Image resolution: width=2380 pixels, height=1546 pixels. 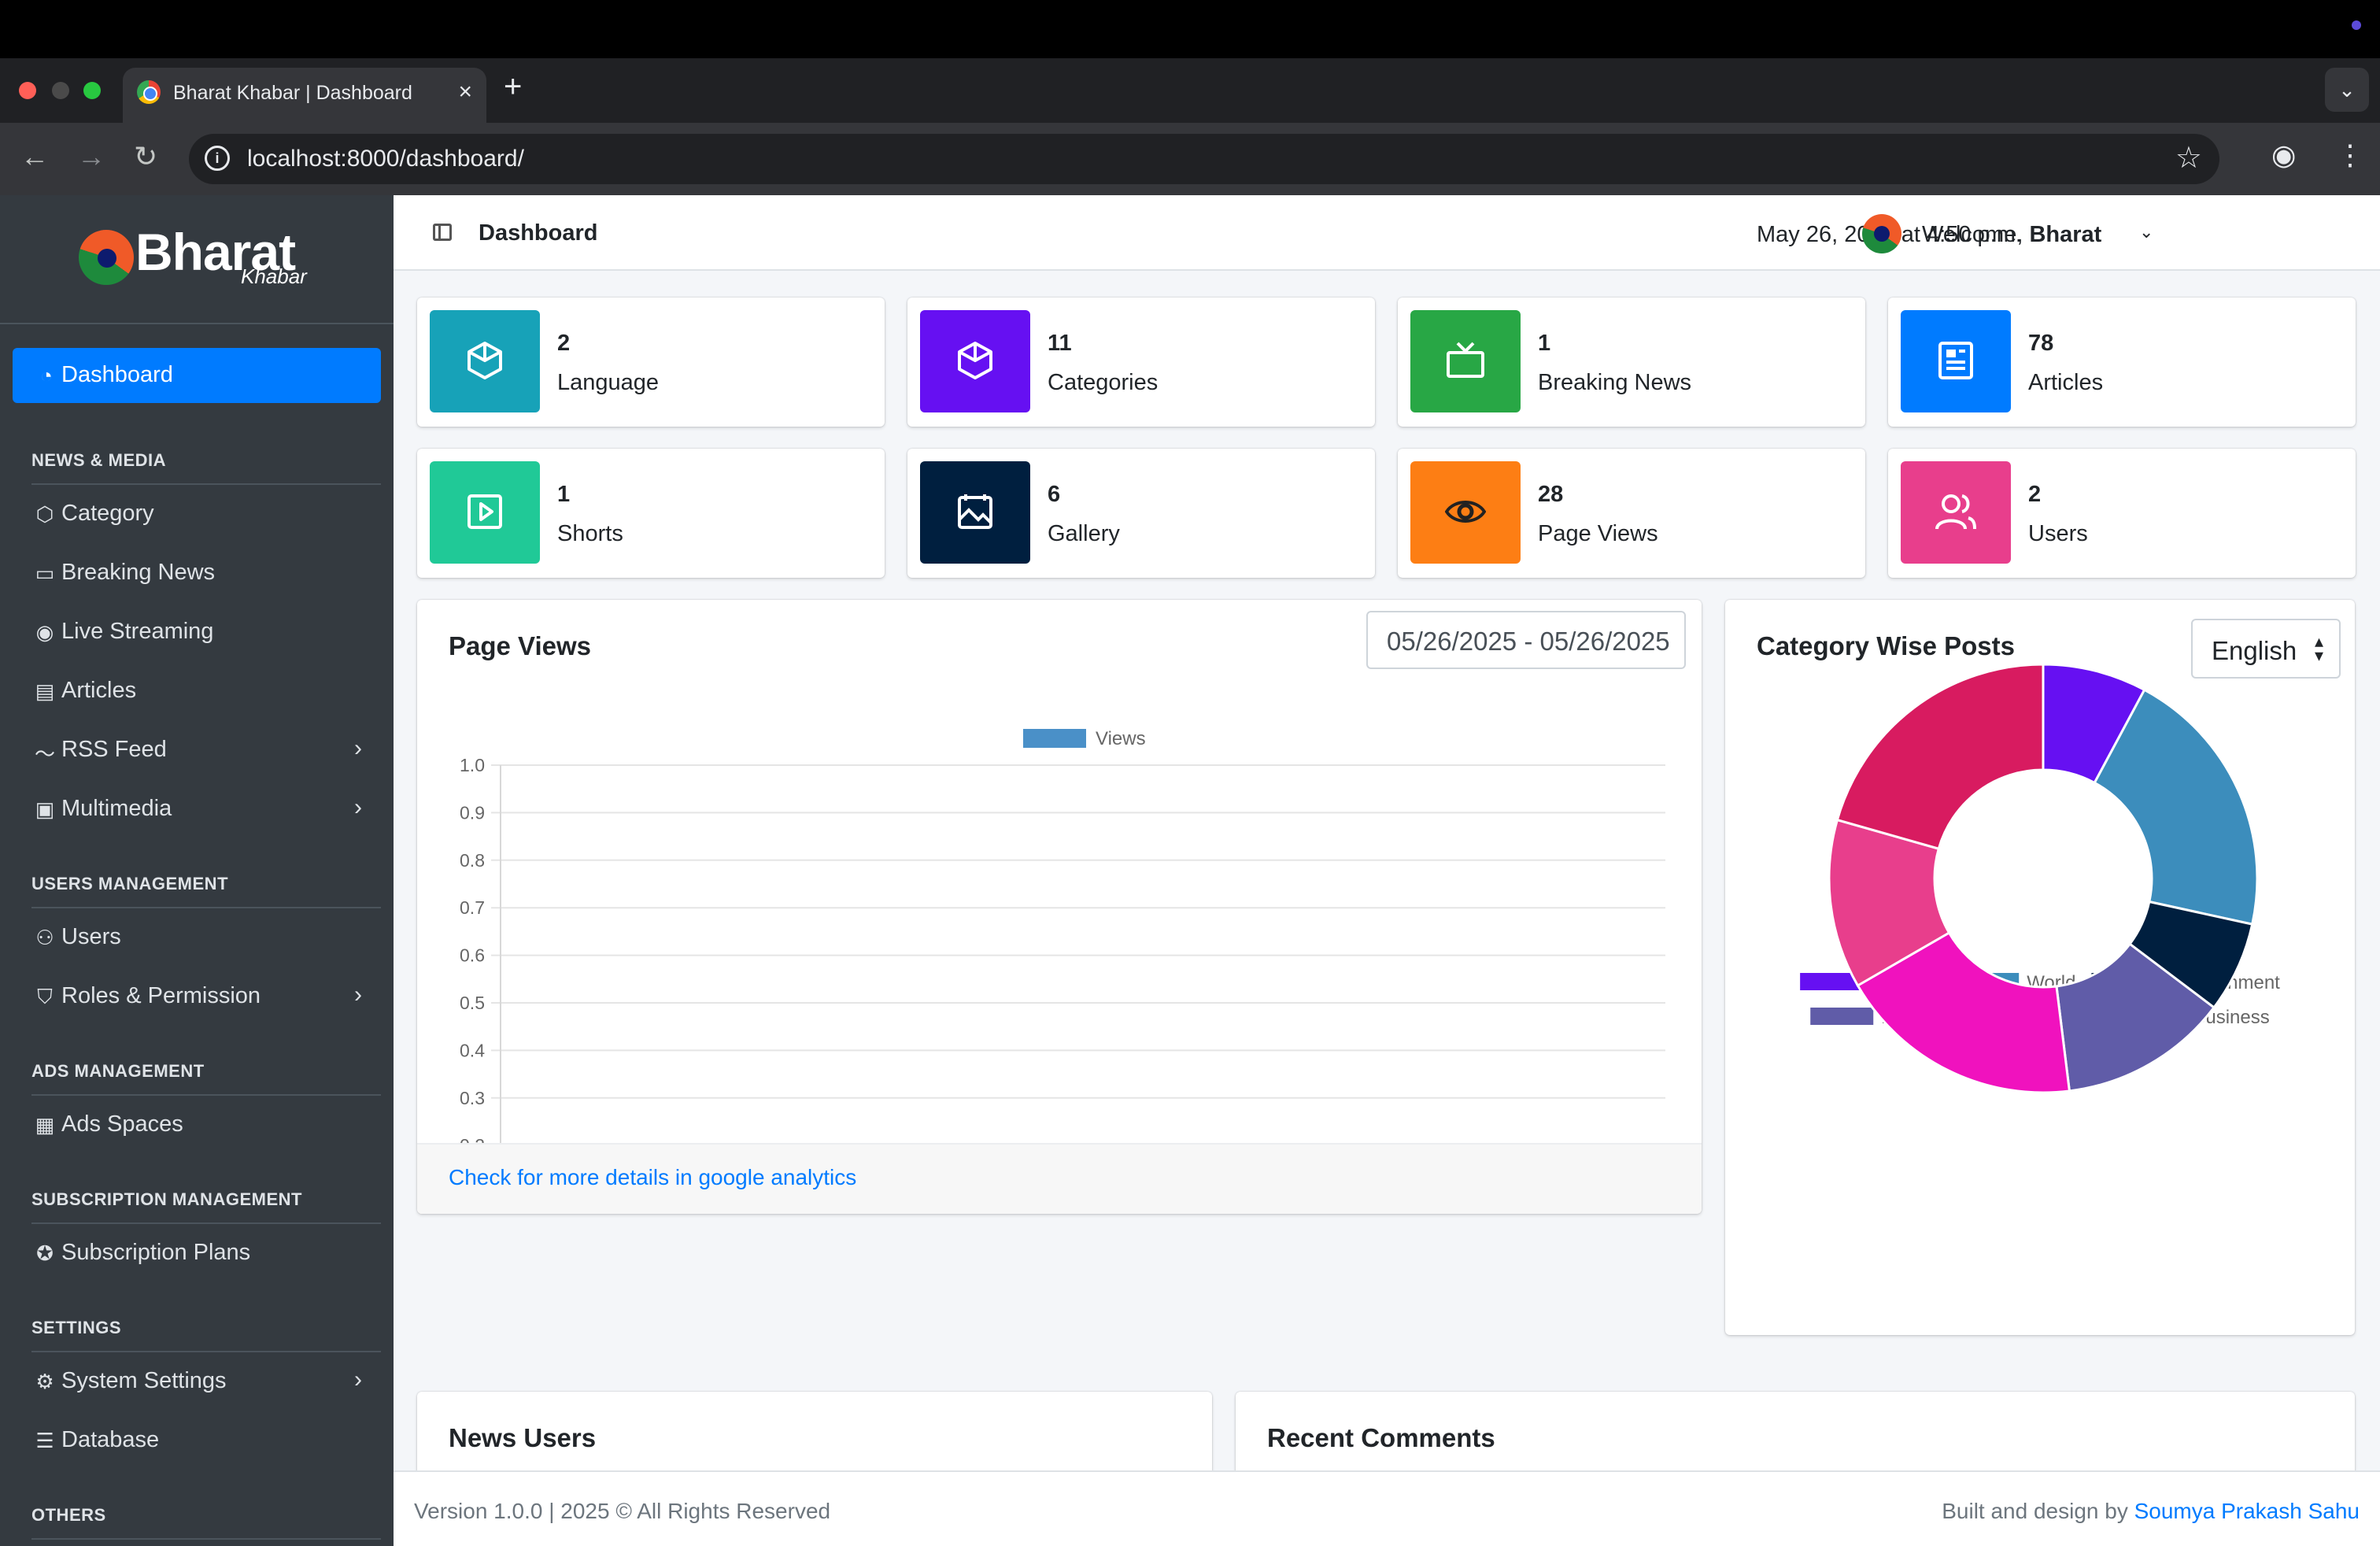 What do you see at coordinates (197, 514) in the screenshot?
I see `sidebar-item-category: ⬡ Category` at bounding box center [197, 514].